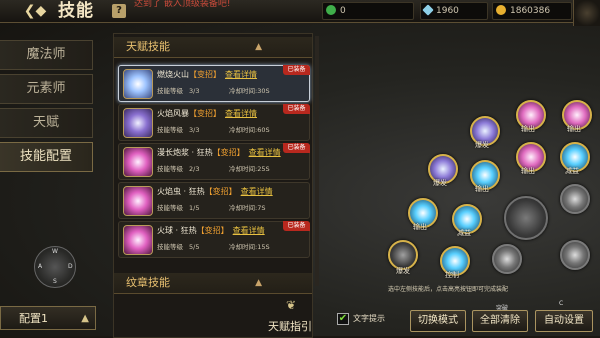 The image size is (600, 338). I want to click on compass-icon: W A D S, so click(55, 267).